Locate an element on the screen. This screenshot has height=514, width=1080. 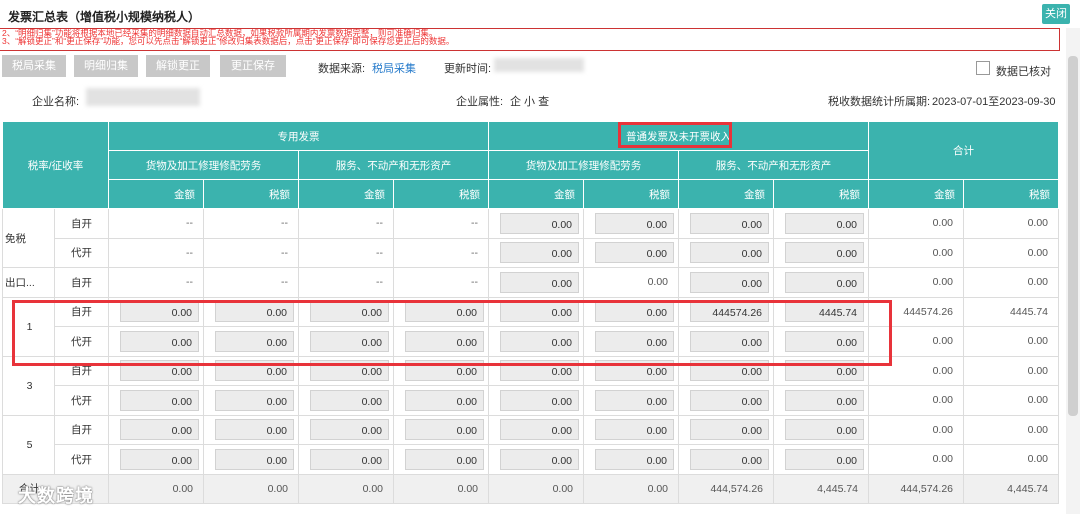
highlight-normal-invoice-header is located at coordinates (675, 135).